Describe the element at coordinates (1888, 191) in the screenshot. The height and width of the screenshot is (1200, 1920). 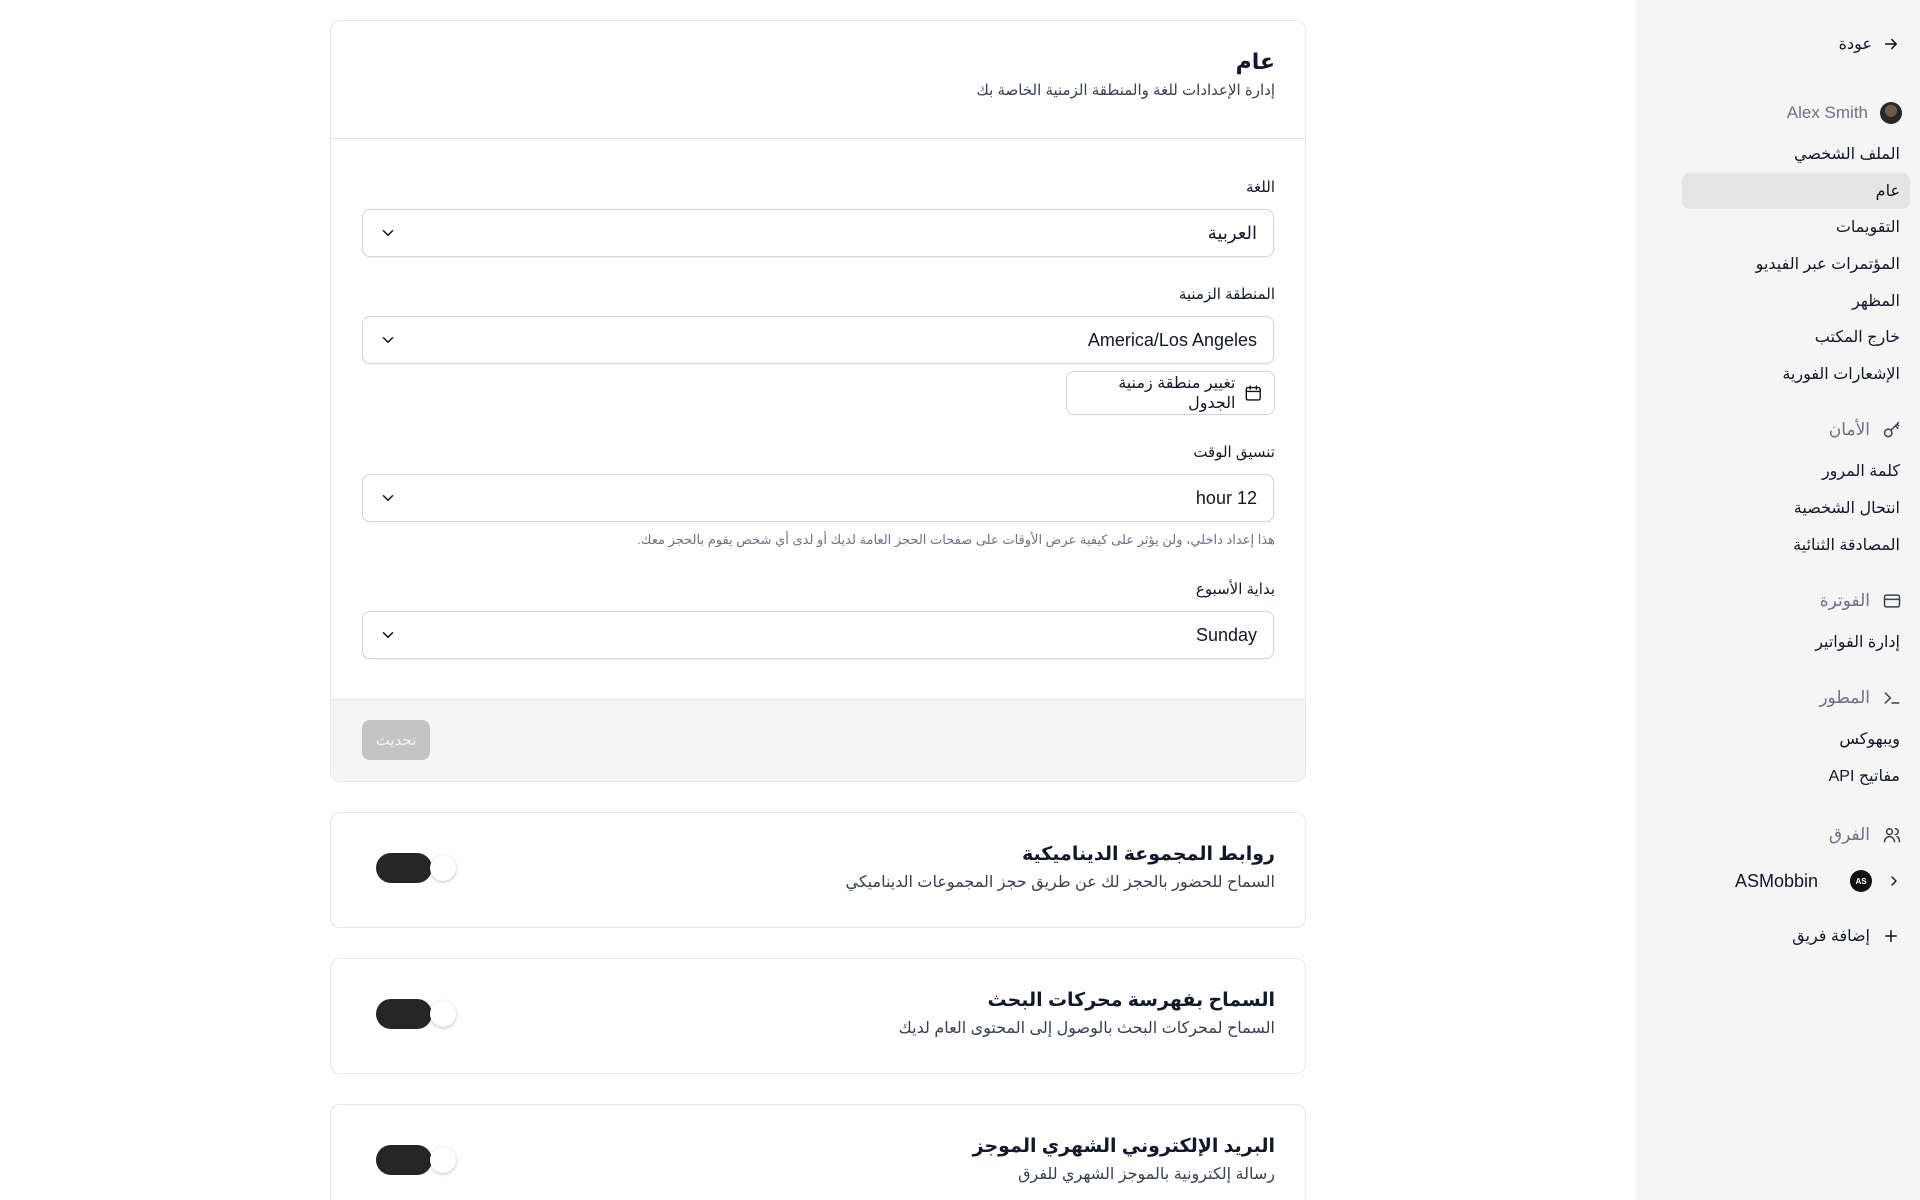
I see `sidebar-item-general: عام` at that location.